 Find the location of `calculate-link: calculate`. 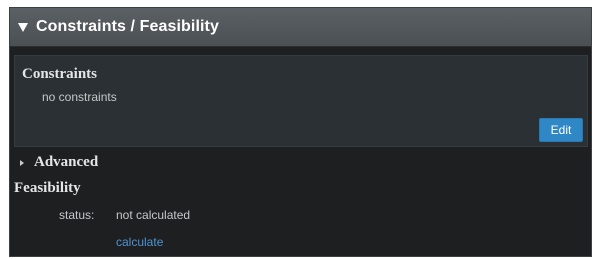

calculate-link: calculate is located at coordinates (139, 242).